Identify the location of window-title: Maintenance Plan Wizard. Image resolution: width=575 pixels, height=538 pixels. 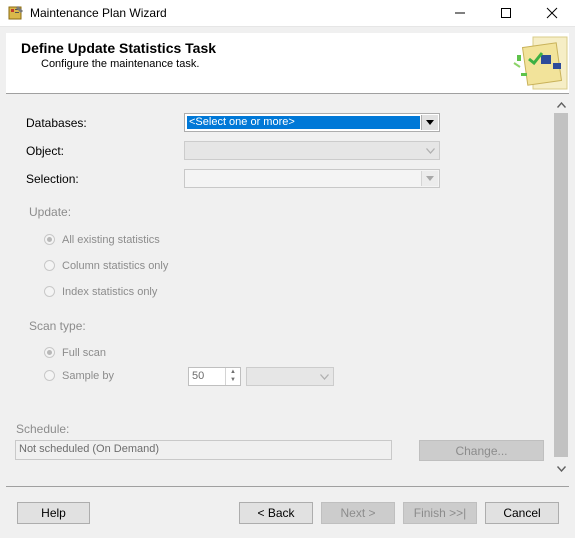
(98, 13).